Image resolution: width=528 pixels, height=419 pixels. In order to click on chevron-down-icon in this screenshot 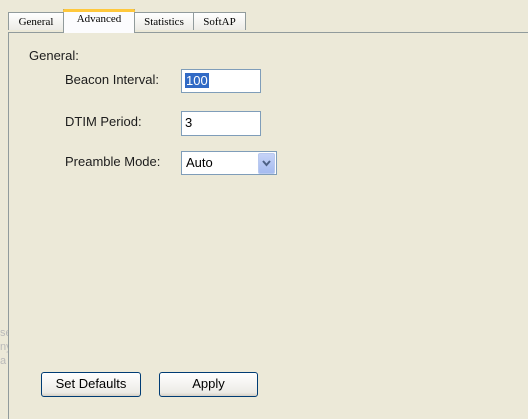, I will do `click(266, 163)`.